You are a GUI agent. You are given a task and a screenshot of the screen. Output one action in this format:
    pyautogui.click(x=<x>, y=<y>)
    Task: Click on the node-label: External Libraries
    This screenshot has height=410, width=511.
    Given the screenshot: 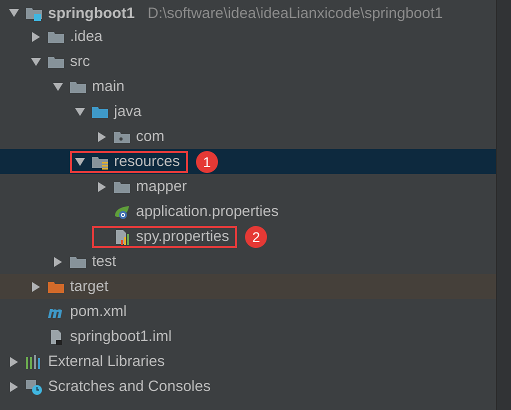 What is the action you would take?
    pyautogui.click(x=106, y=361)
    